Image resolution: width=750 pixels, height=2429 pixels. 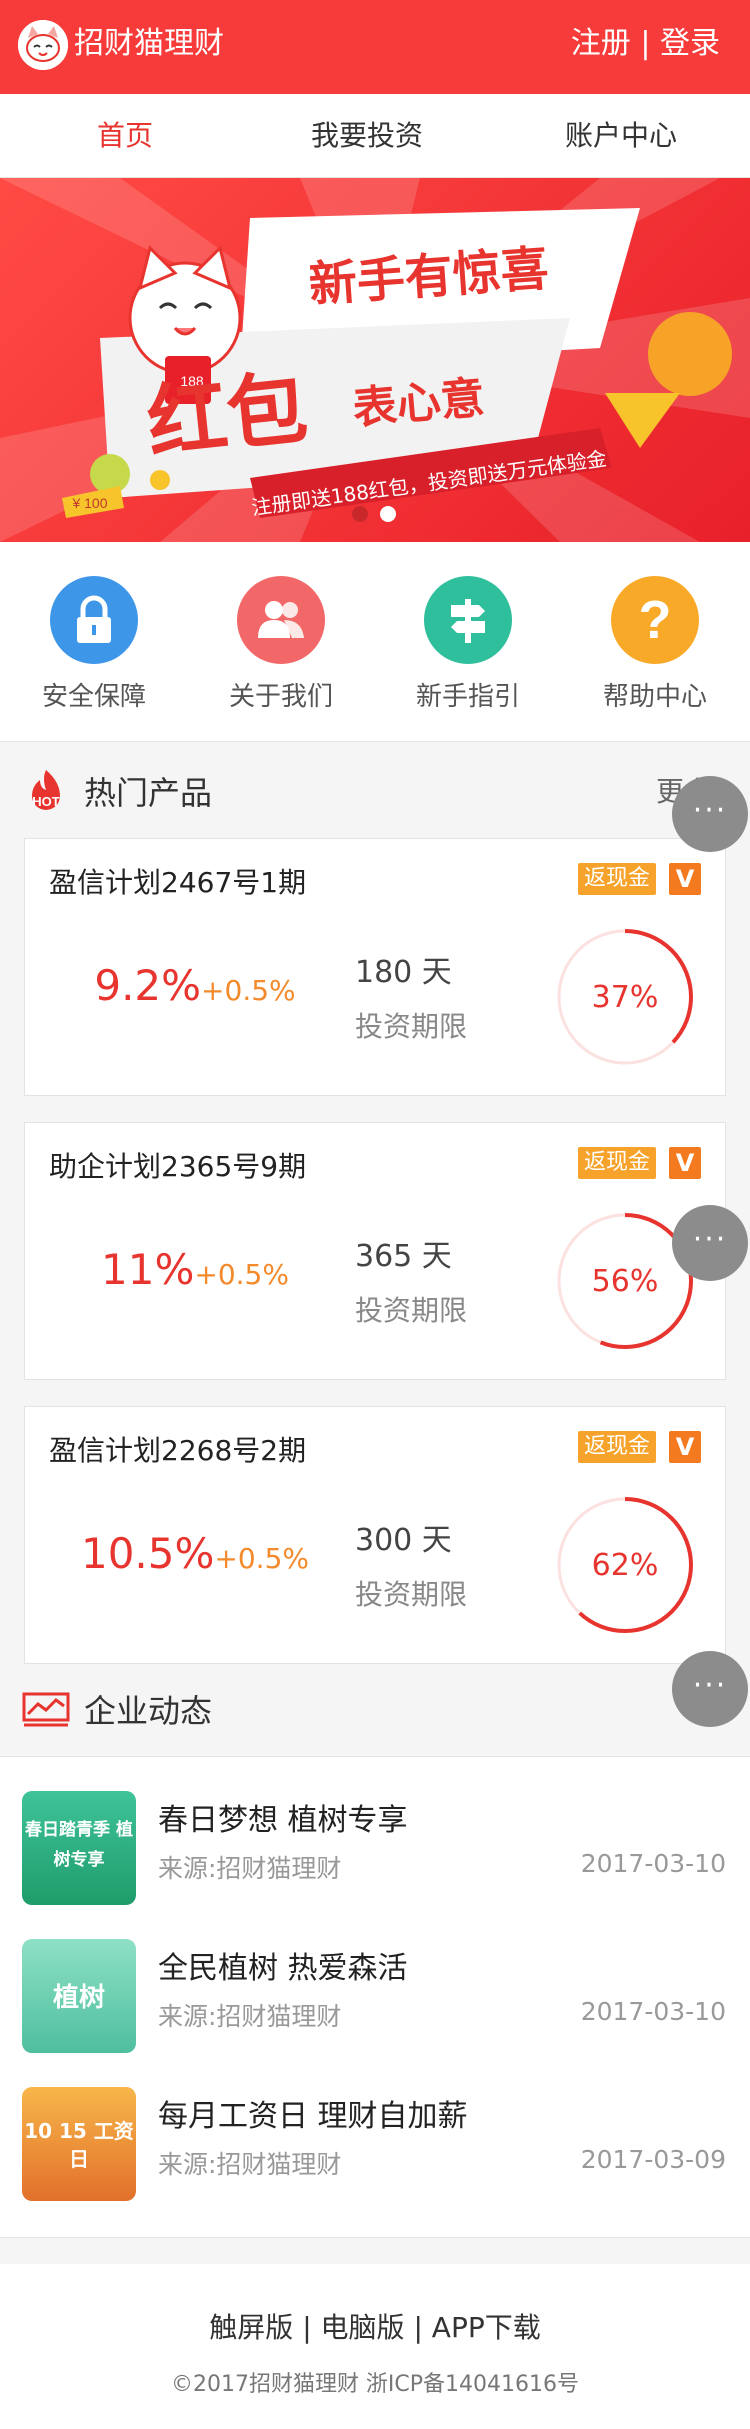 I want to click on svg-text: 37%, so click(x=625, y=997).